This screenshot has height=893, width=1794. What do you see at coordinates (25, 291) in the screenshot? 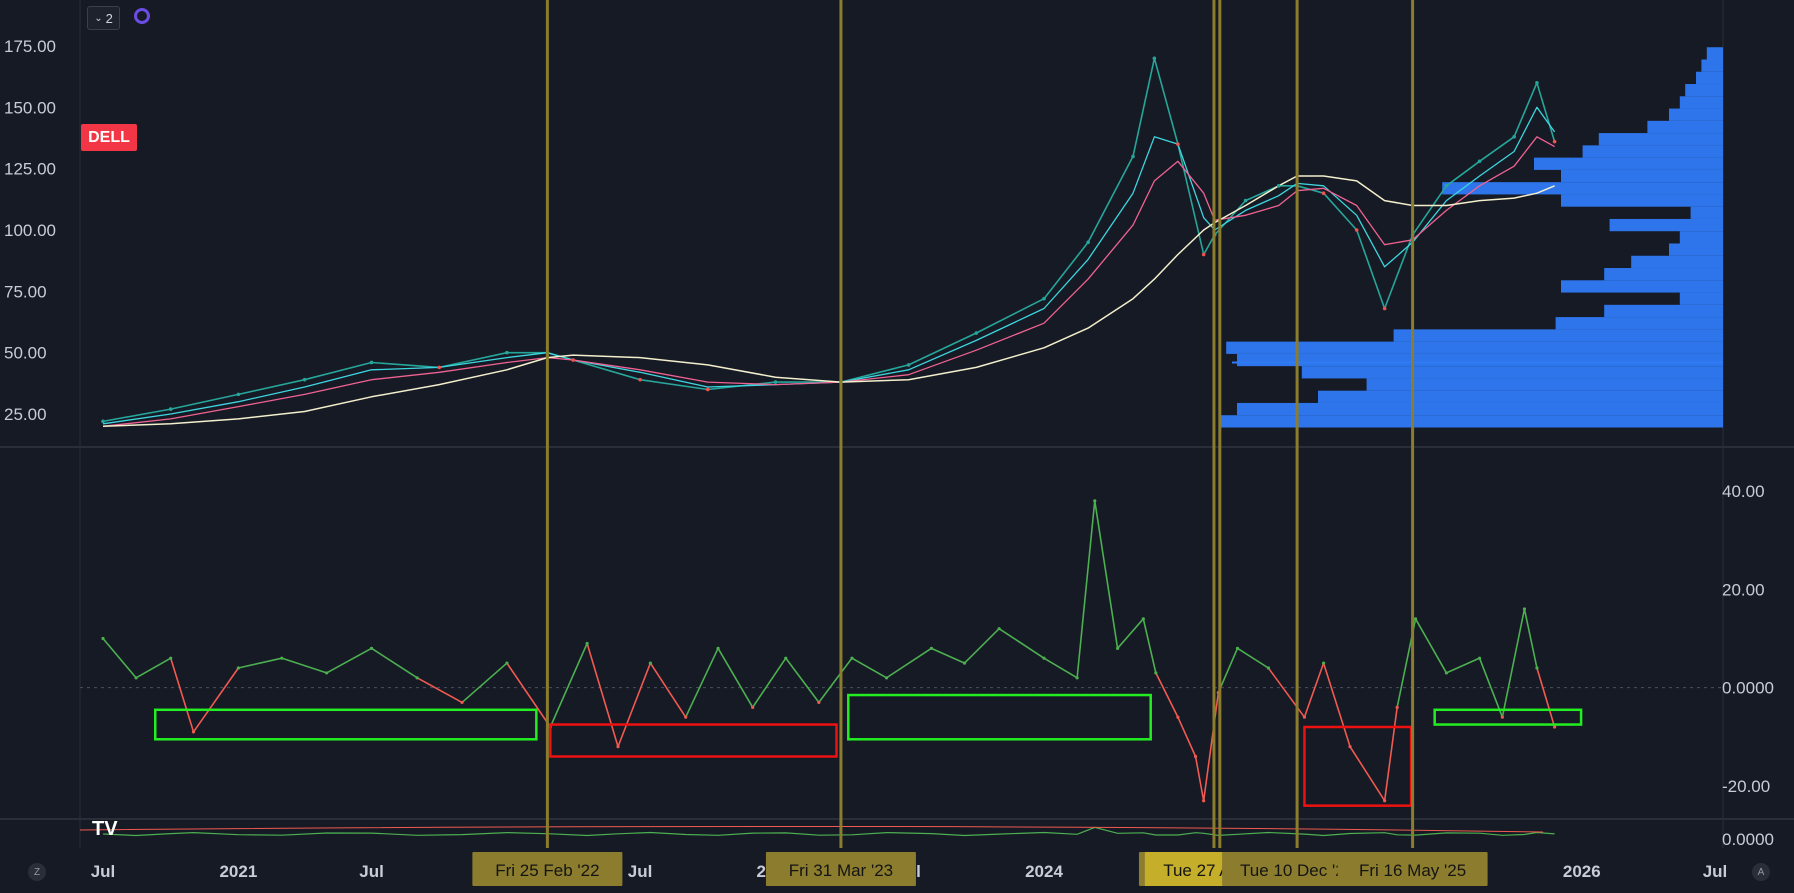
I see `price-axis-tick: 75.00` at bounding box center [25, 291].